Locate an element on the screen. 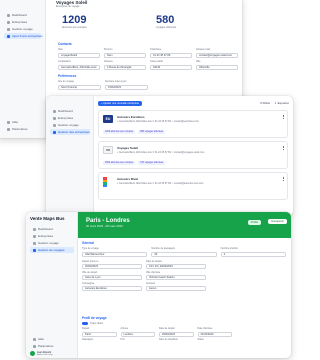 The image size is (320, 360). section-contacts: Contacts is located at coordinates (65, 44).